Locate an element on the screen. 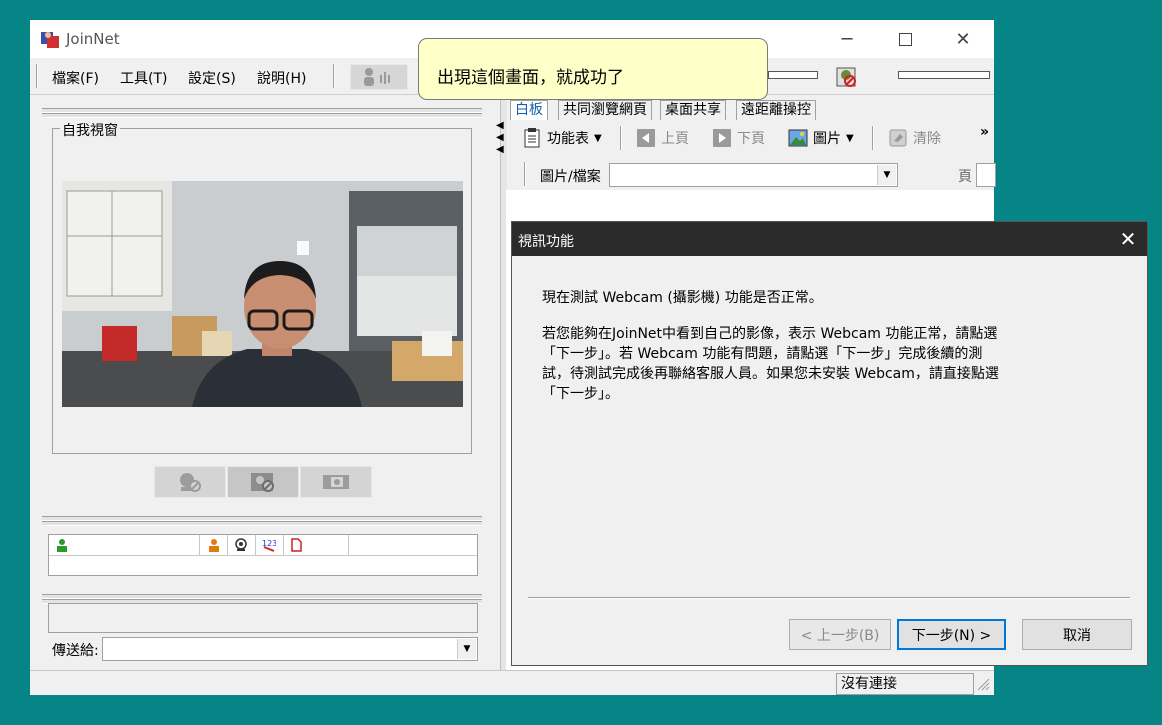  function-table-button: 功能表 ▼ is located at coordinates (562, 138).